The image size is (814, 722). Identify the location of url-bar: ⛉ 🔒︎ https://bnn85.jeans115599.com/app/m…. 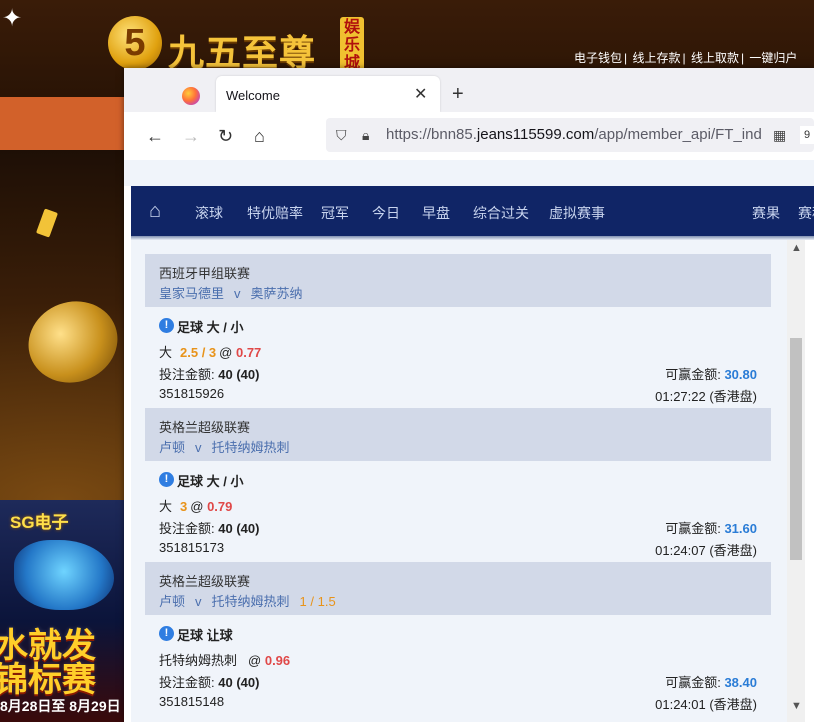
(570, 135).